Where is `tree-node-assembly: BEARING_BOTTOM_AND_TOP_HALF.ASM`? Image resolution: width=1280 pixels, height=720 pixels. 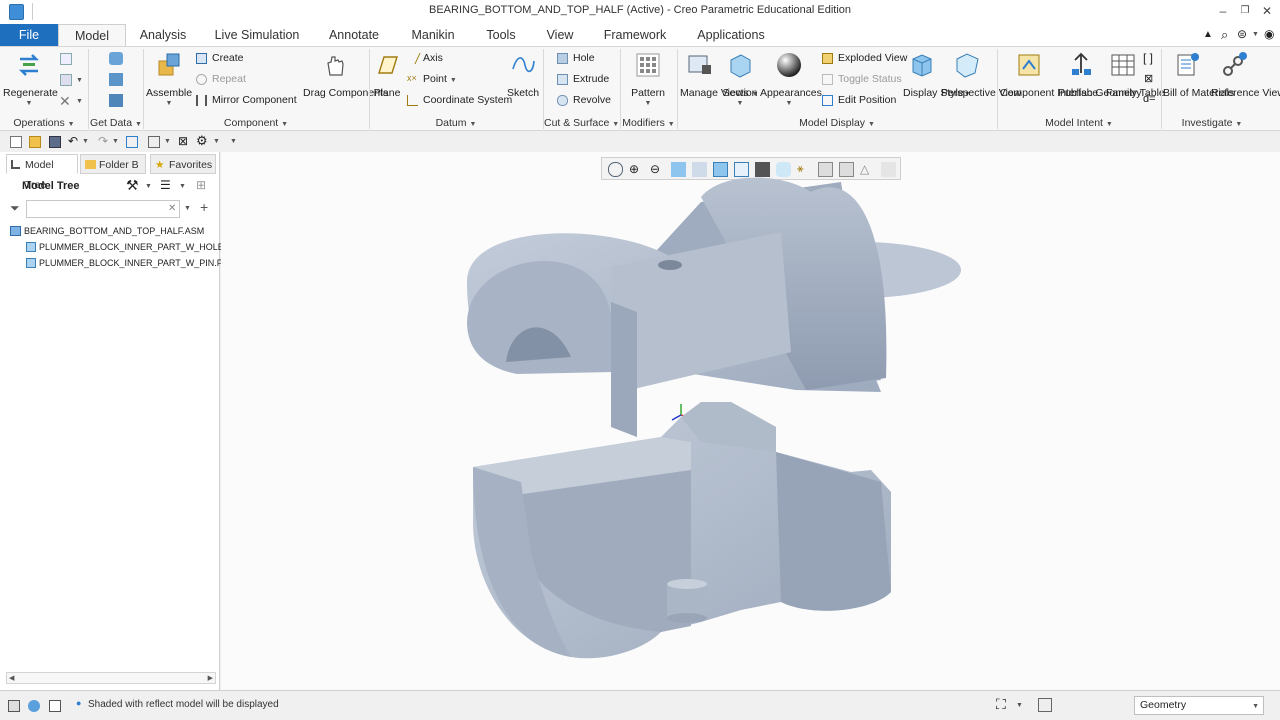
tree-node-assembly: BEARING_BOTTOM_AND_TOP_HALF.ASM is located at coordinates (107, 231).